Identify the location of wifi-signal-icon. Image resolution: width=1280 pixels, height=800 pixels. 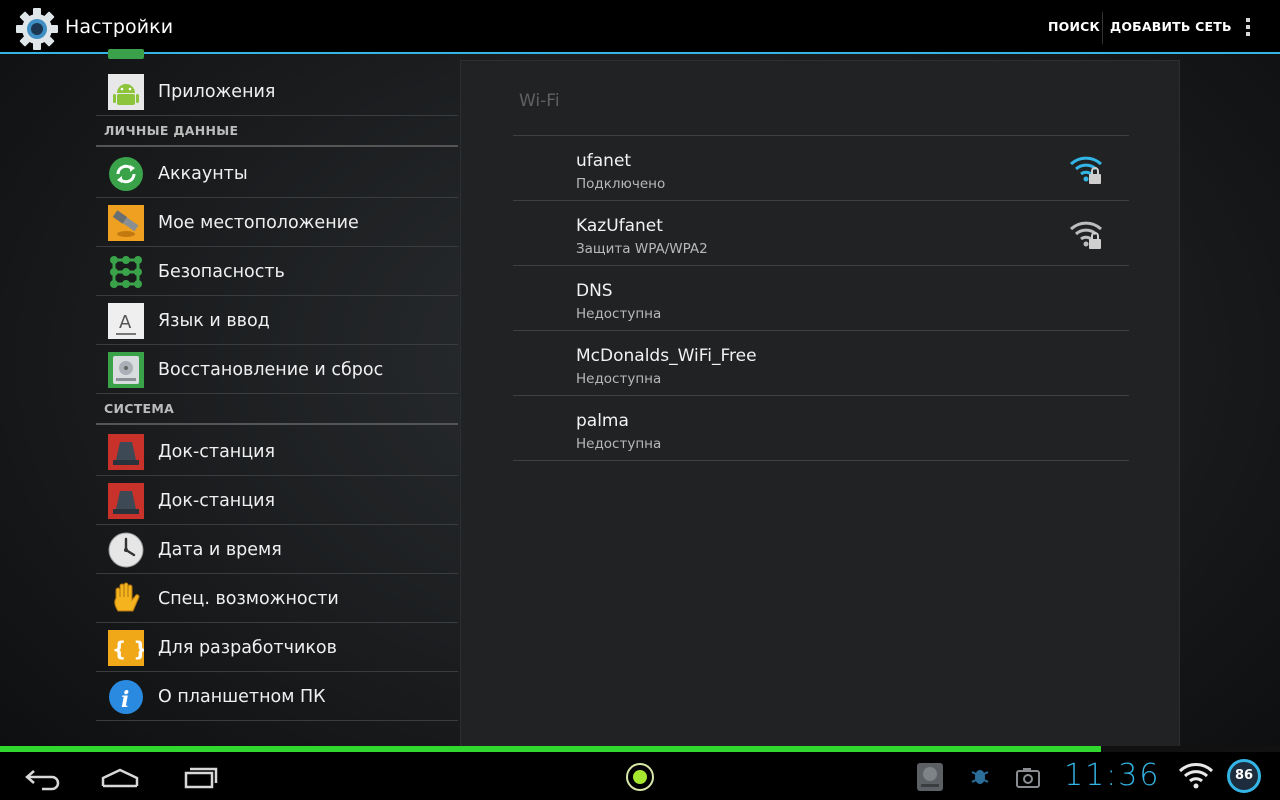
(1196, 775).